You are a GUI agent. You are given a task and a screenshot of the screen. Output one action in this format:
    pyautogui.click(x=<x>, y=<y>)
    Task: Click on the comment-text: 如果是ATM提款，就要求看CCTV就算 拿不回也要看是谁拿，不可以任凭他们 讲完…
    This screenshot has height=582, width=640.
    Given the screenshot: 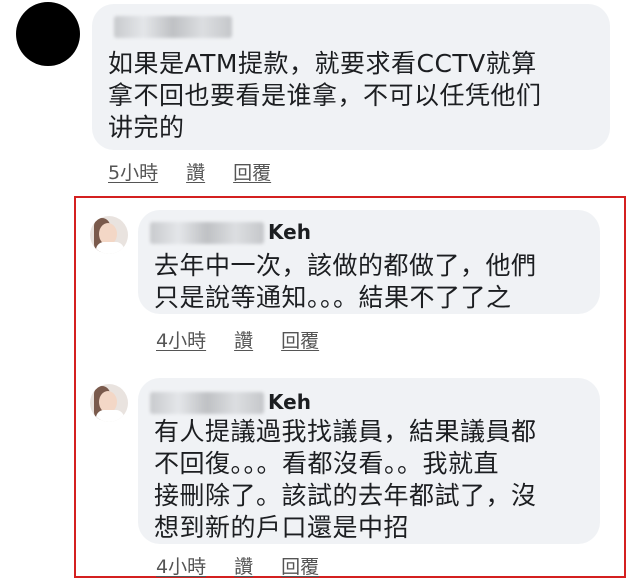 What is the action you would take?
    pyautogui.click(x=325, y=95)
    